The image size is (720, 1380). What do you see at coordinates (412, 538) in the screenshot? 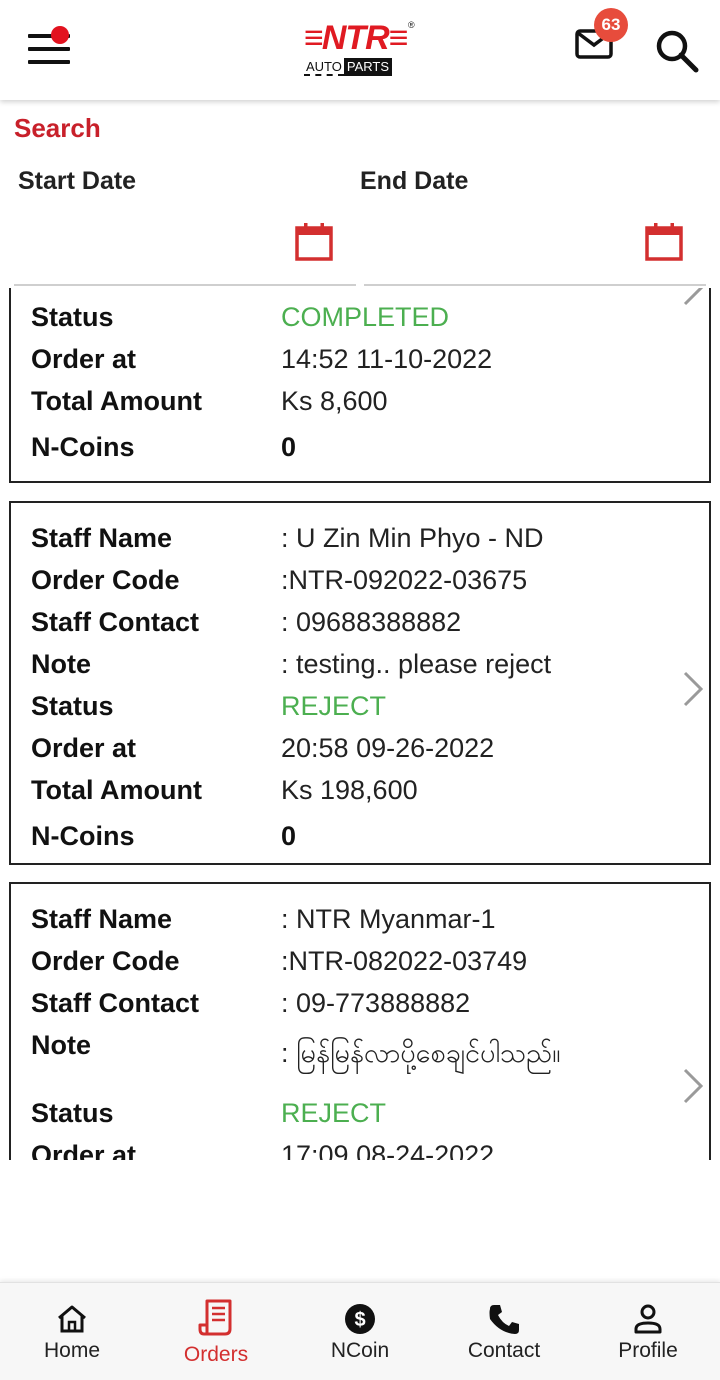
I see `staff-name-value: : U Zin Min Phyo - ND` at bounding box center [412, 538].